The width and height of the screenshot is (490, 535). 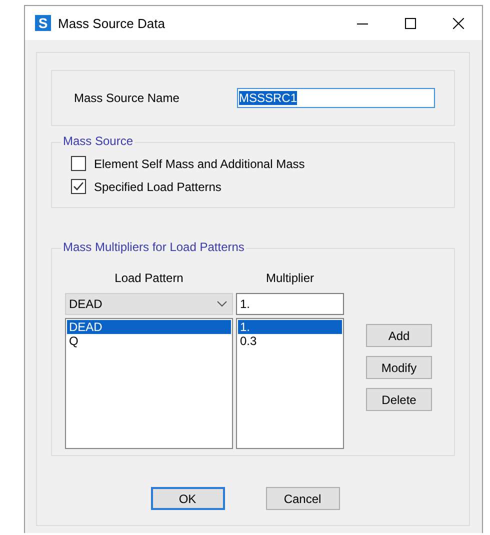 What do you see at coordinates (149, 304) in the screenshot?
I see `load-pattern-dropdown: DEAD` at bounding box center [149, 304].